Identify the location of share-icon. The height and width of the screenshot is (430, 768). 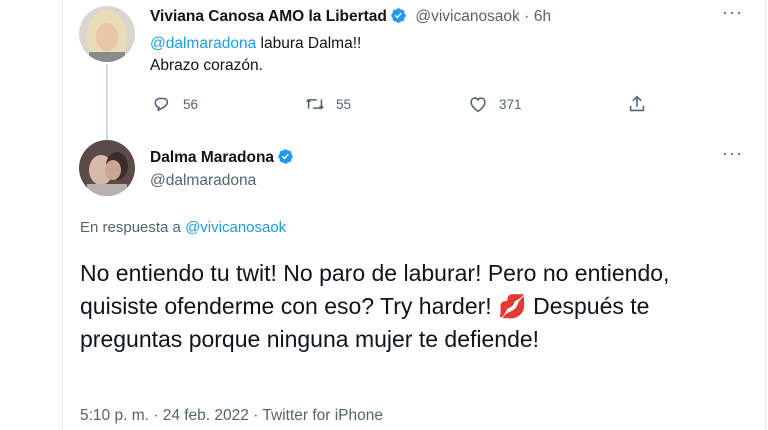
(637, 104).